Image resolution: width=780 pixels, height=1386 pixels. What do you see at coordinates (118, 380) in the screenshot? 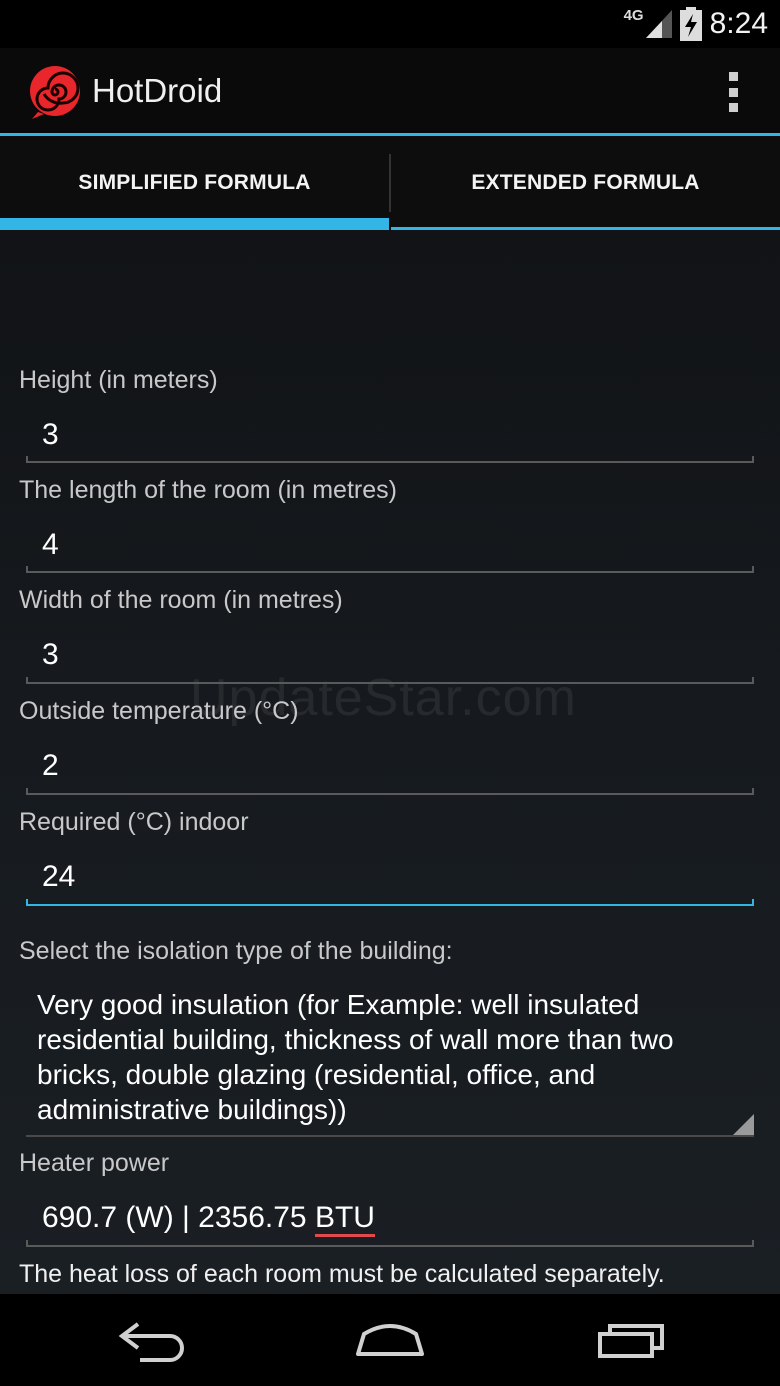
I see `height-label: Height (in meters)` at bounding box center [118, 380].